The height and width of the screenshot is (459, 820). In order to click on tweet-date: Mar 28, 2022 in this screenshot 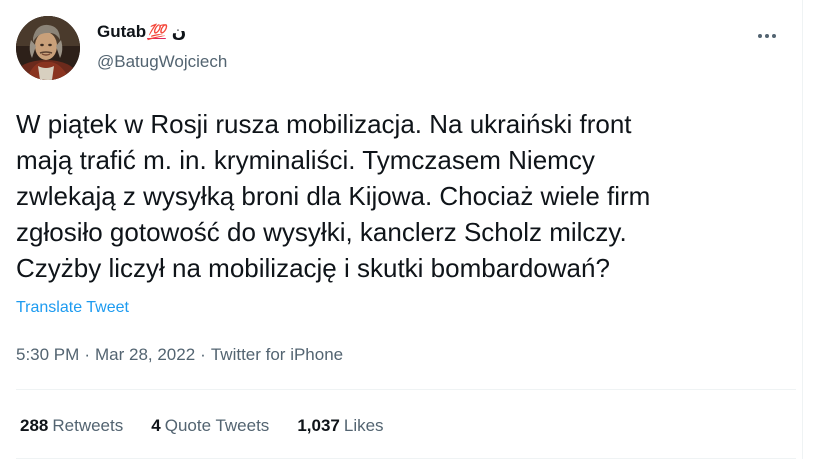, I will do `click(145, 354)`.